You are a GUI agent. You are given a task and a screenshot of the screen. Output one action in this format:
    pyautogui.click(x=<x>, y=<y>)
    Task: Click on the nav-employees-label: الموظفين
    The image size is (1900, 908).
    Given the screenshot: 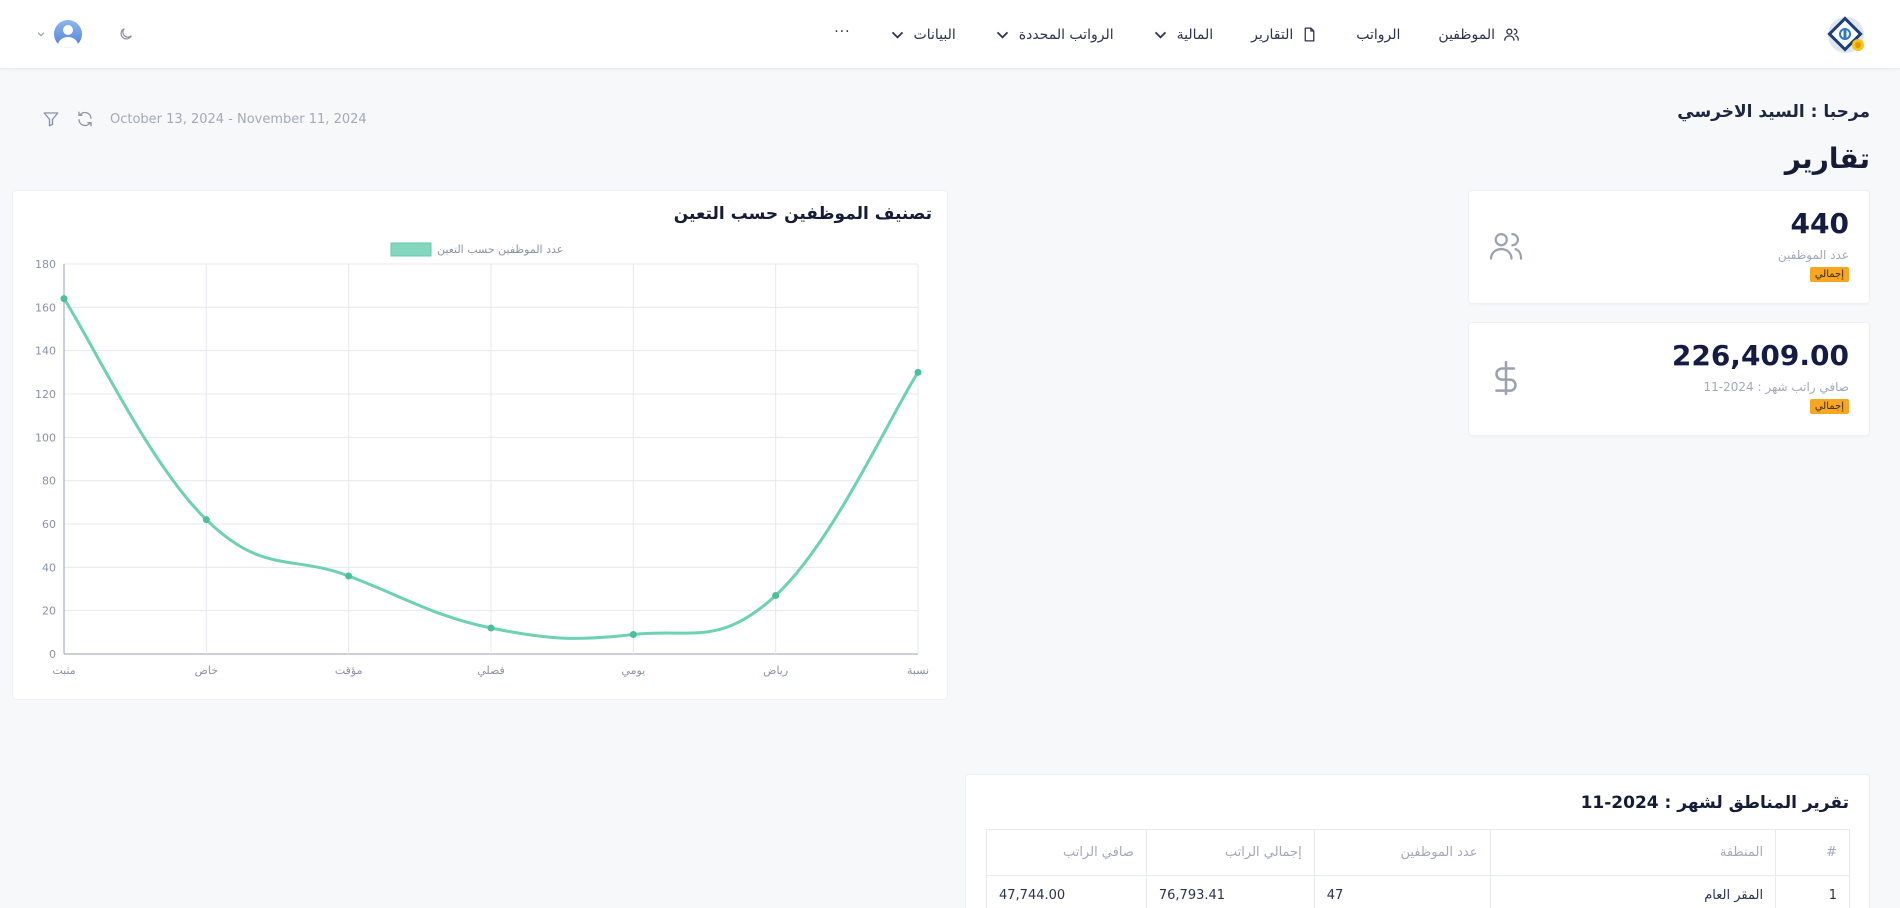 What is the action you would take?
    pyautogui.click(x=1466, y=34)
    